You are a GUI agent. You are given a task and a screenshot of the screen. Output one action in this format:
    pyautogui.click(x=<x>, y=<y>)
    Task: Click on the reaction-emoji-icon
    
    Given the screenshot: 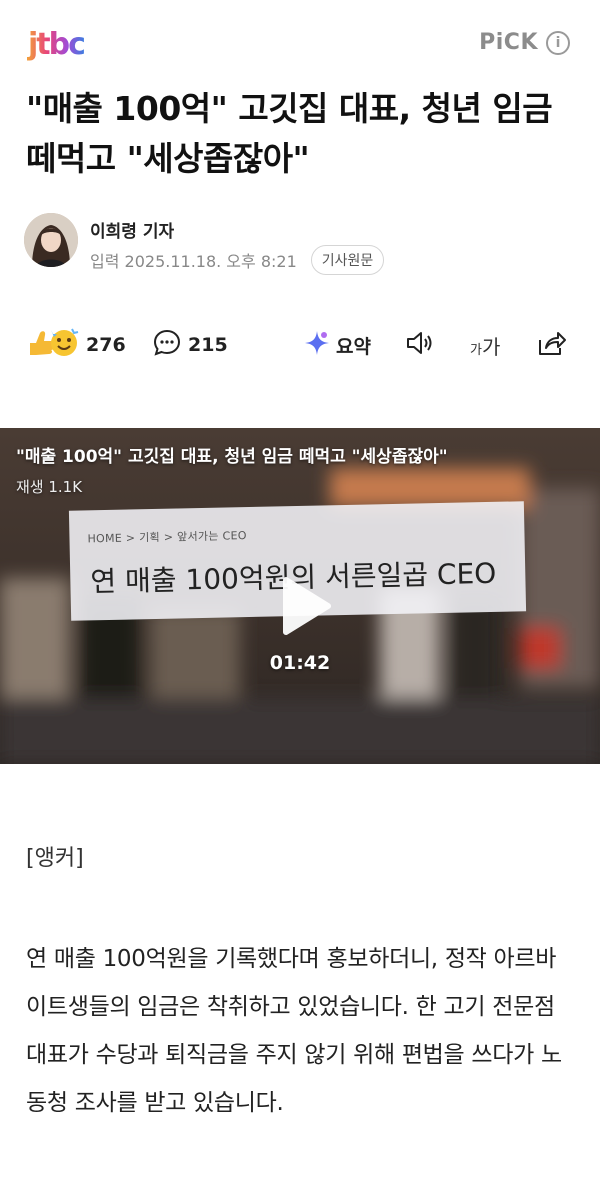 What is the action you would take?
    pyautogui.click(x=52, y=345)
    